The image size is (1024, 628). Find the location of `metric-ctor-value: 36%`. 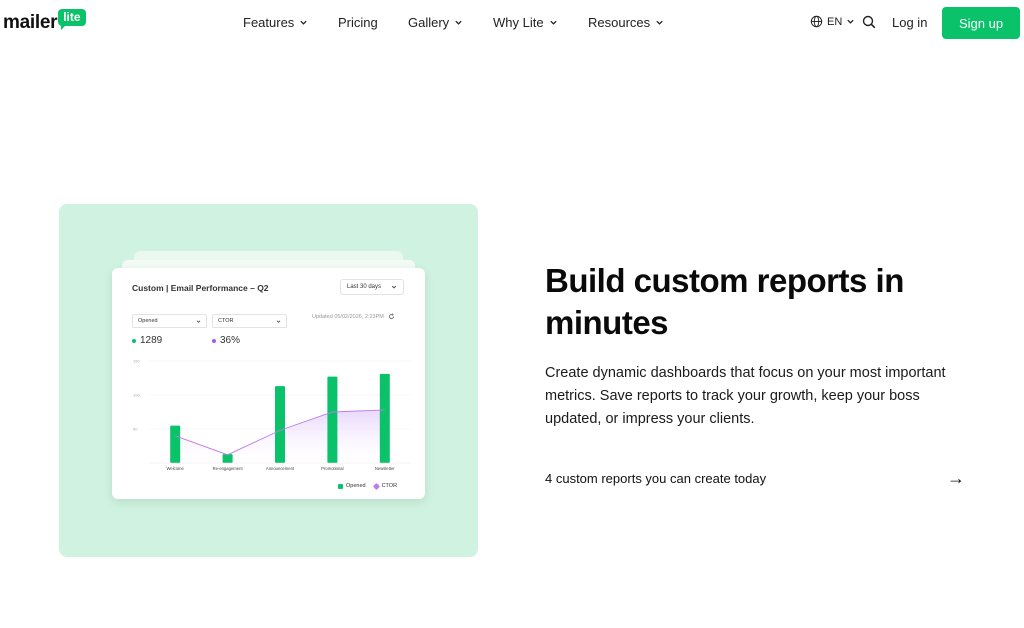

metric-ctor-value: 36% is located at coordinates (230, 340).